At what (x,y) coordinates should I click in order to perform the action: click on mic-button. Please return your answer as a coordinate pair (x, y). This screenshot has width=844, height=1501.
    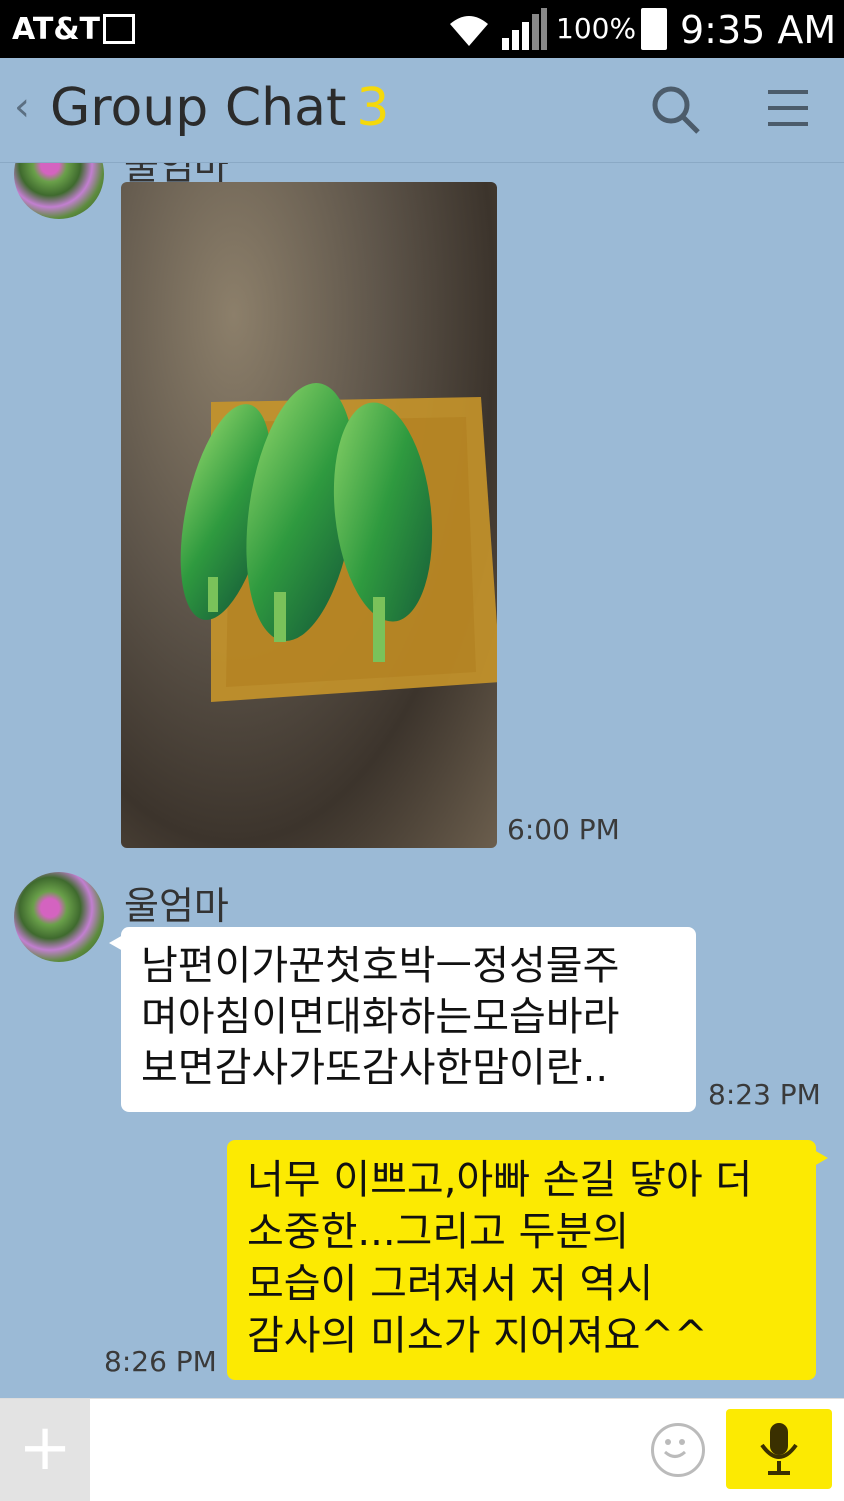
    Looking at the image, I should click on (779, 1449).